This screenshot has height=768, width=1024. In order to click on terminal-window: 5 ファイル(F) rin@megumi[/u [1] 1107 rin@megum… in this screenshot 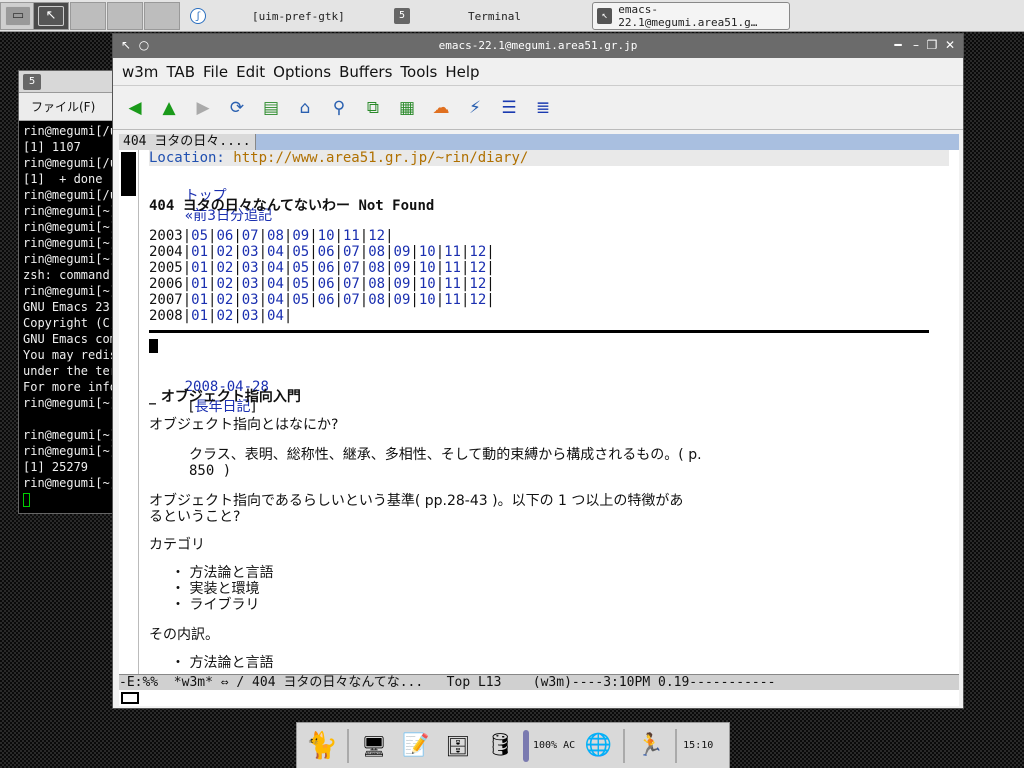, I will do `click(66, 292)`.